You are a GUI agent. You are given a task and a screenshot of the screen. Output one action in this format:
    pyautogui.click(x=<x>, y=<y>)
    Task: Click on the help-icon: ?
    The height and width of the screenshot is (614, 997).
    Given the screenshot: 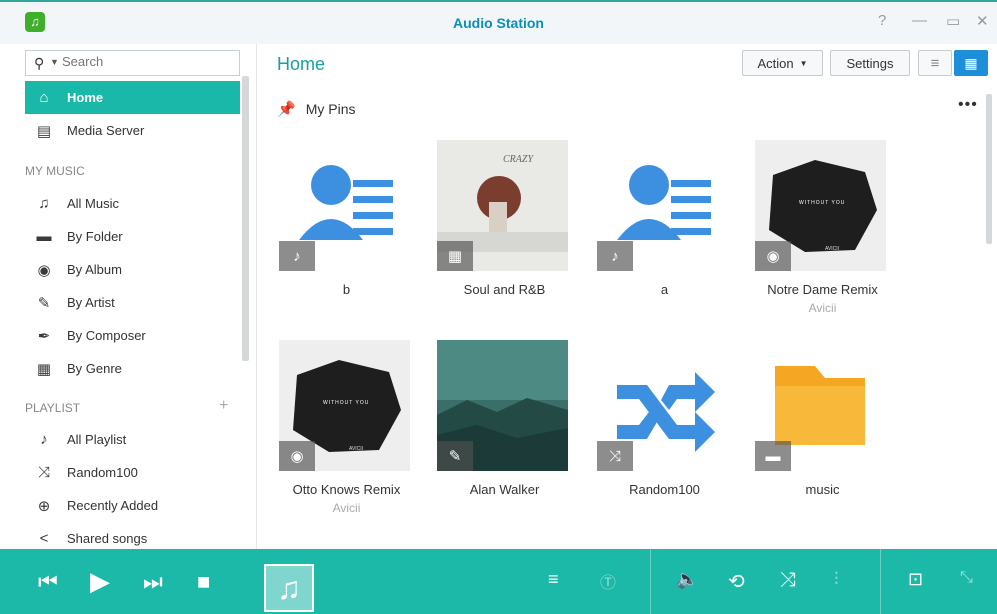 What is the action you would take?
    pyautogui.click(x=882, y=20)
    